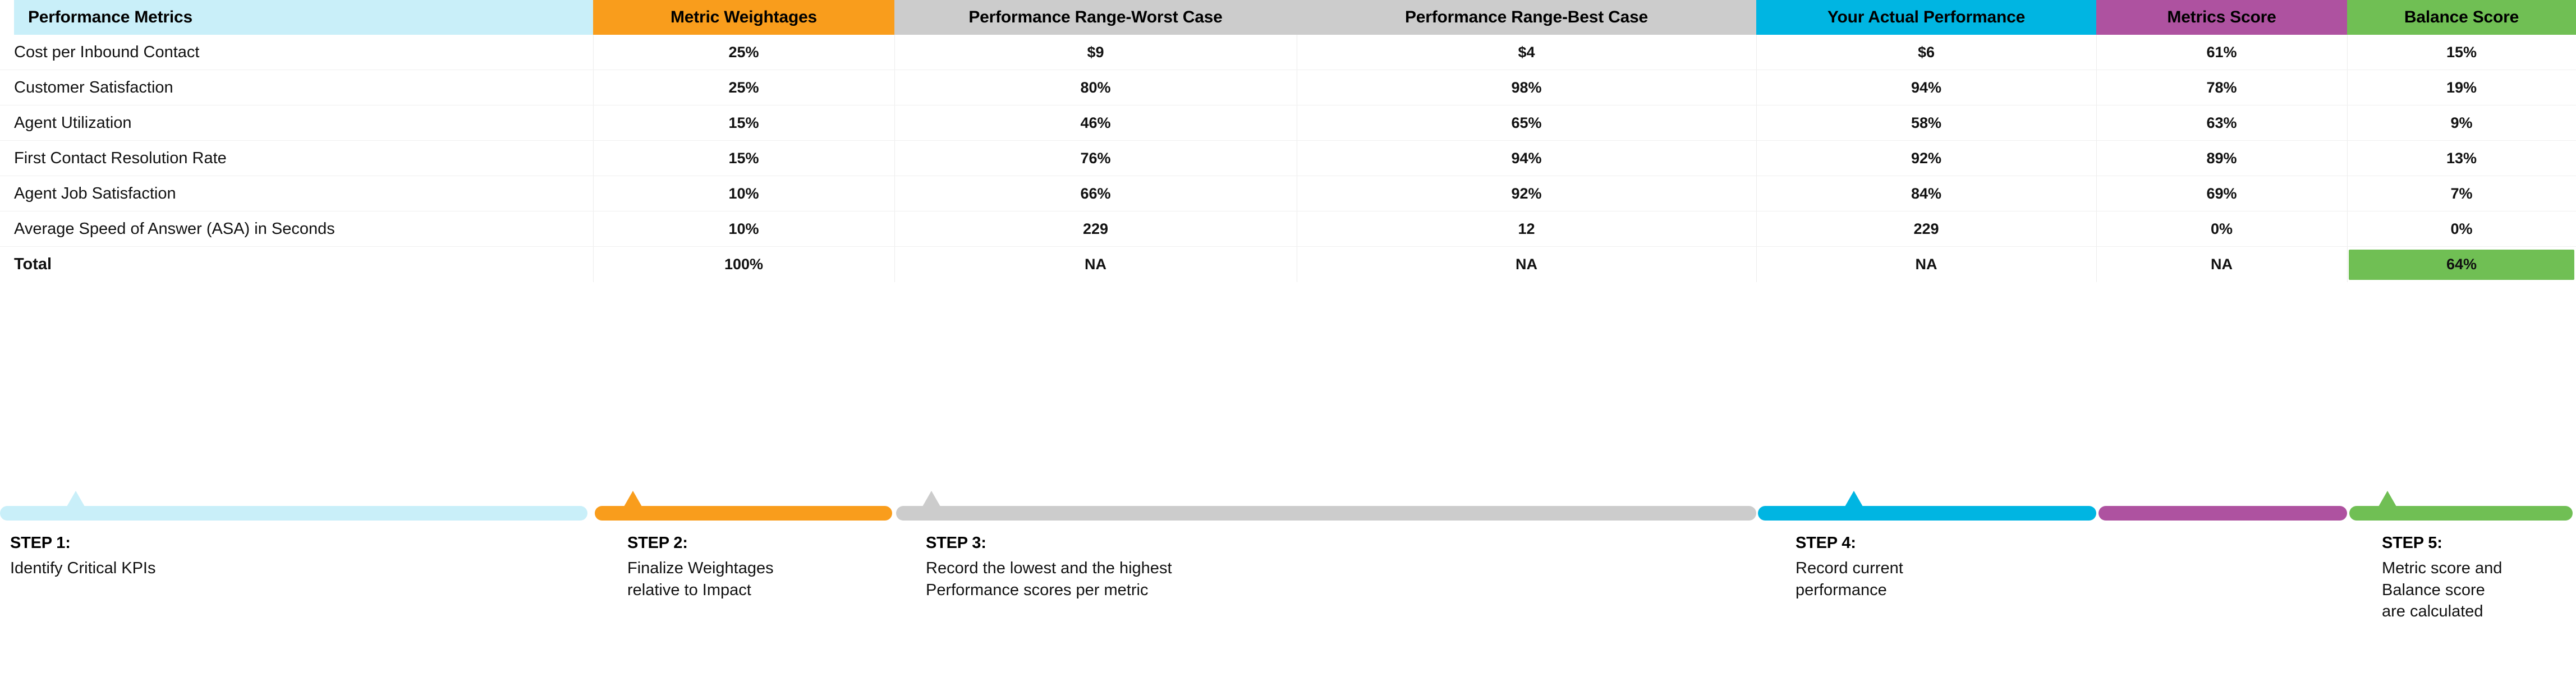 The height and width of the screenshot is (686, 2576). What do you see at coordinates (1095, 18) in the screenshot?
I see `column-header-performance-range-worst-case: Performance Range-Worst Case` at bounding box center [1095, 18].